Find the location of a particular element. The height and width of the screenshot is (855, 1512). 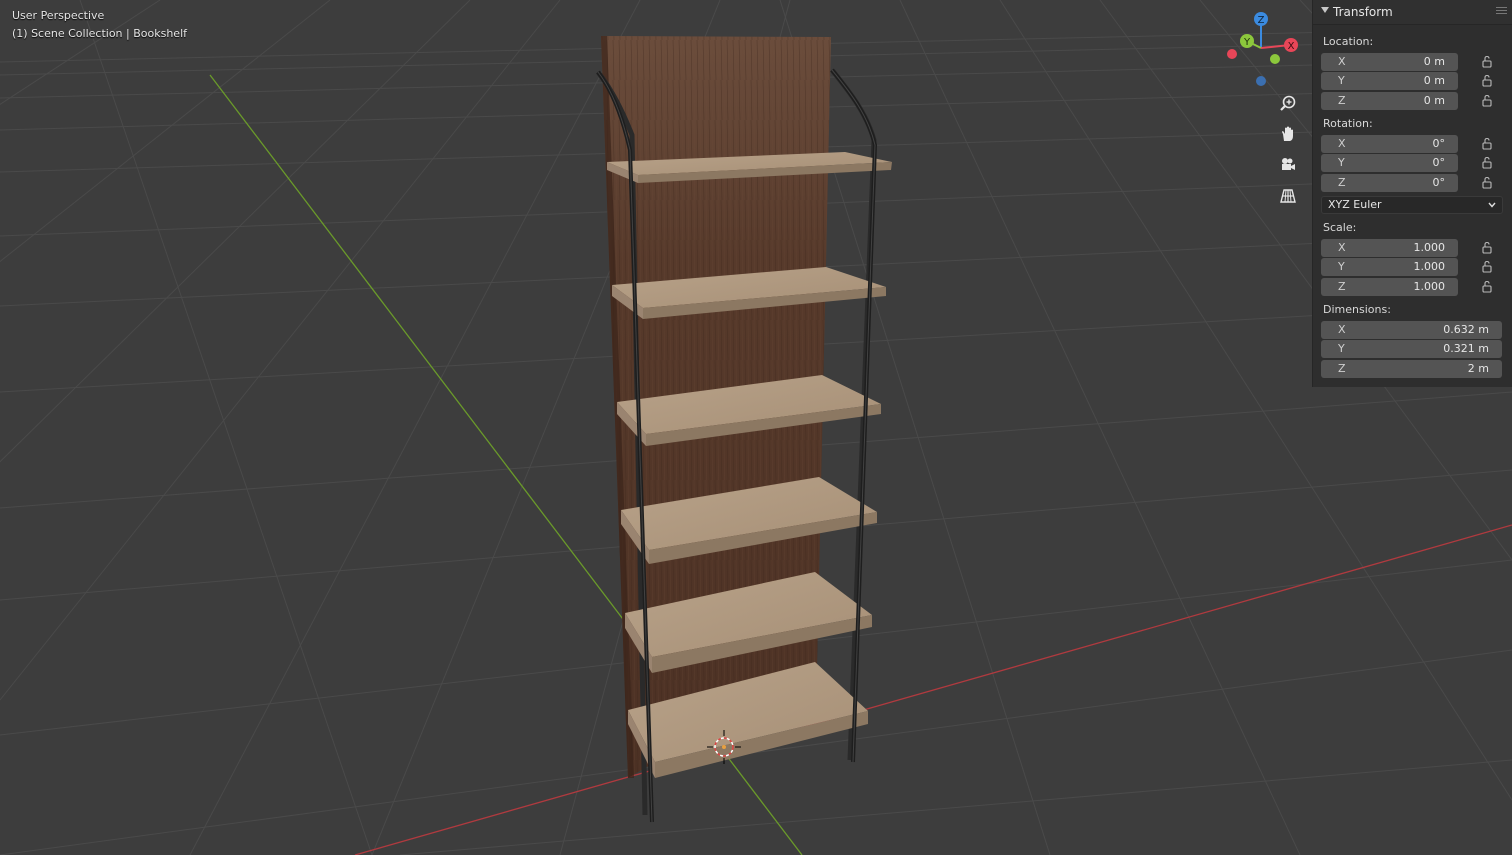

lock-scale-y-icon is located at coordinates (1487, 267).